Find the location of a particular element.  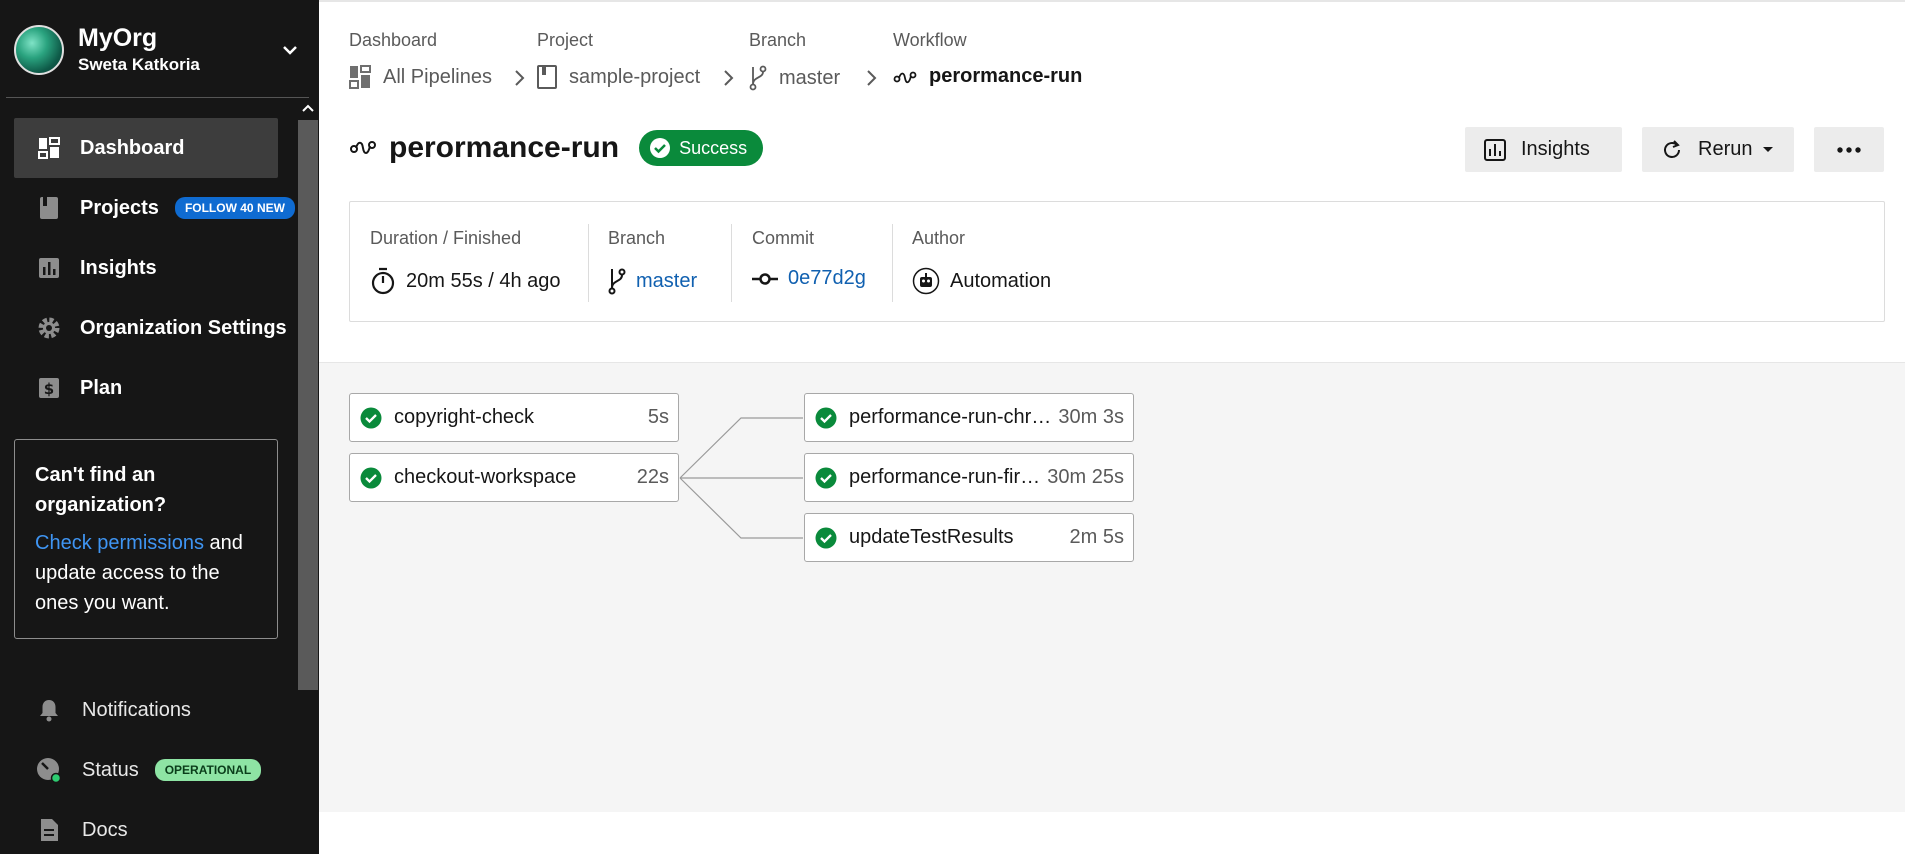

sidebar-item-status: Status OPERATIONAL is located at coordinates (149, 770).